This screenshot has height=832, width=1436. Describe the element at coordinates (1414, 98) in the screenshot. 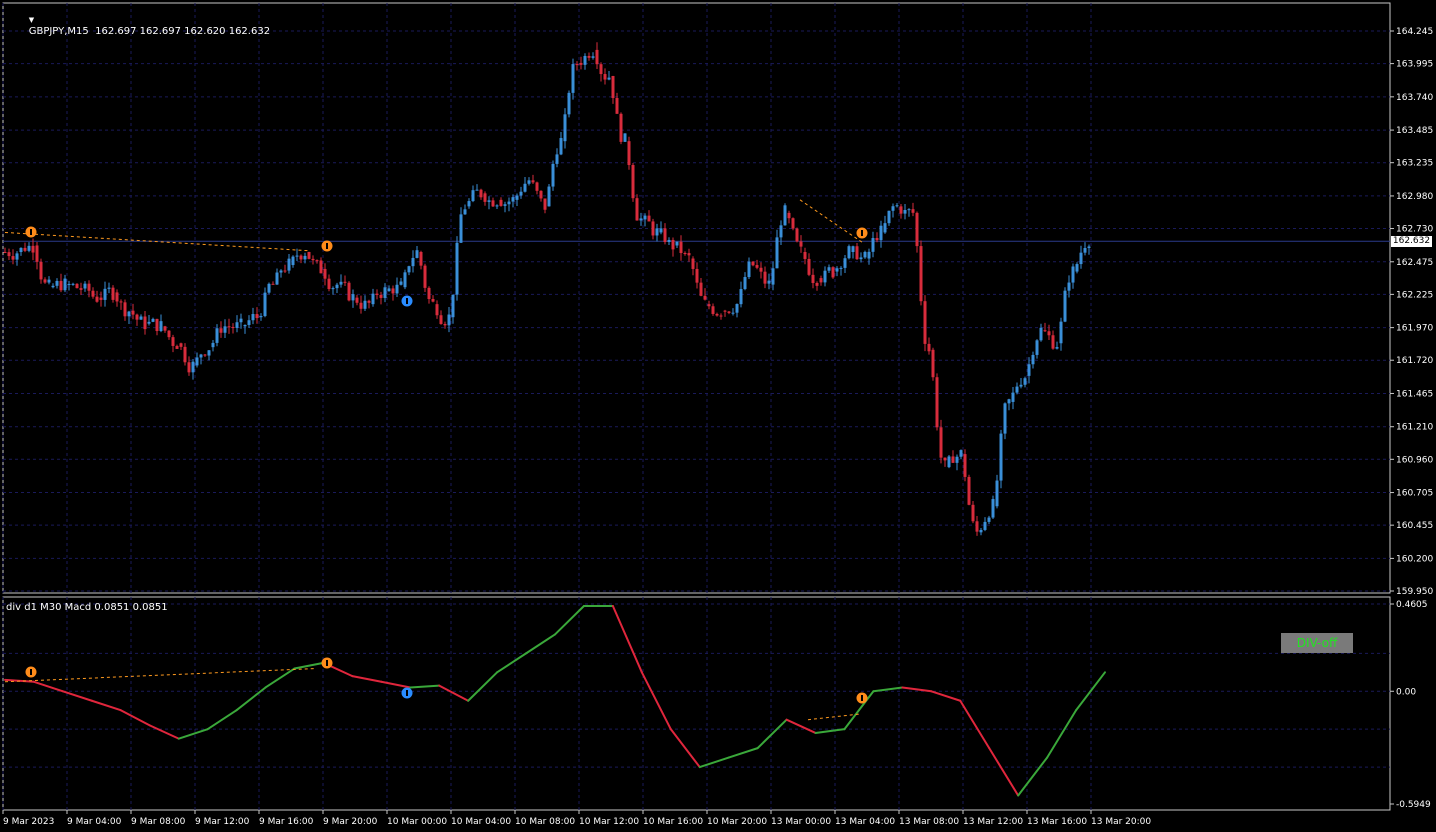

I see `price-tick-label: 163.740` at that location.